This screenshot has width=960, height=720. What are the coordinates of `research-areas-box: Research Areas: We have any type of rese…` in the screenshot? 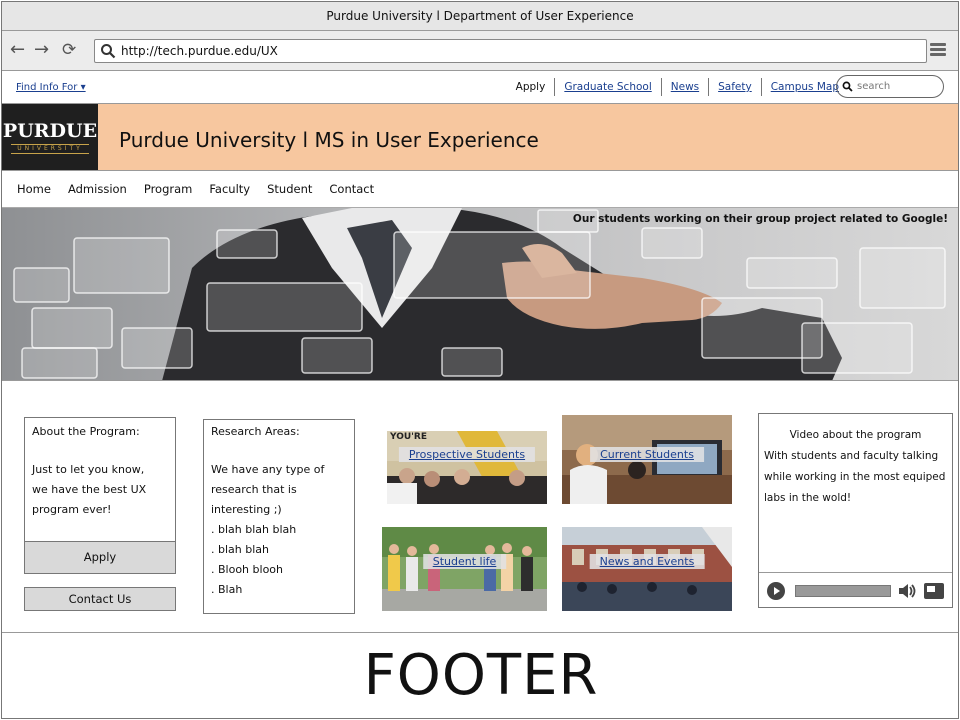 It's located at (279, 516).